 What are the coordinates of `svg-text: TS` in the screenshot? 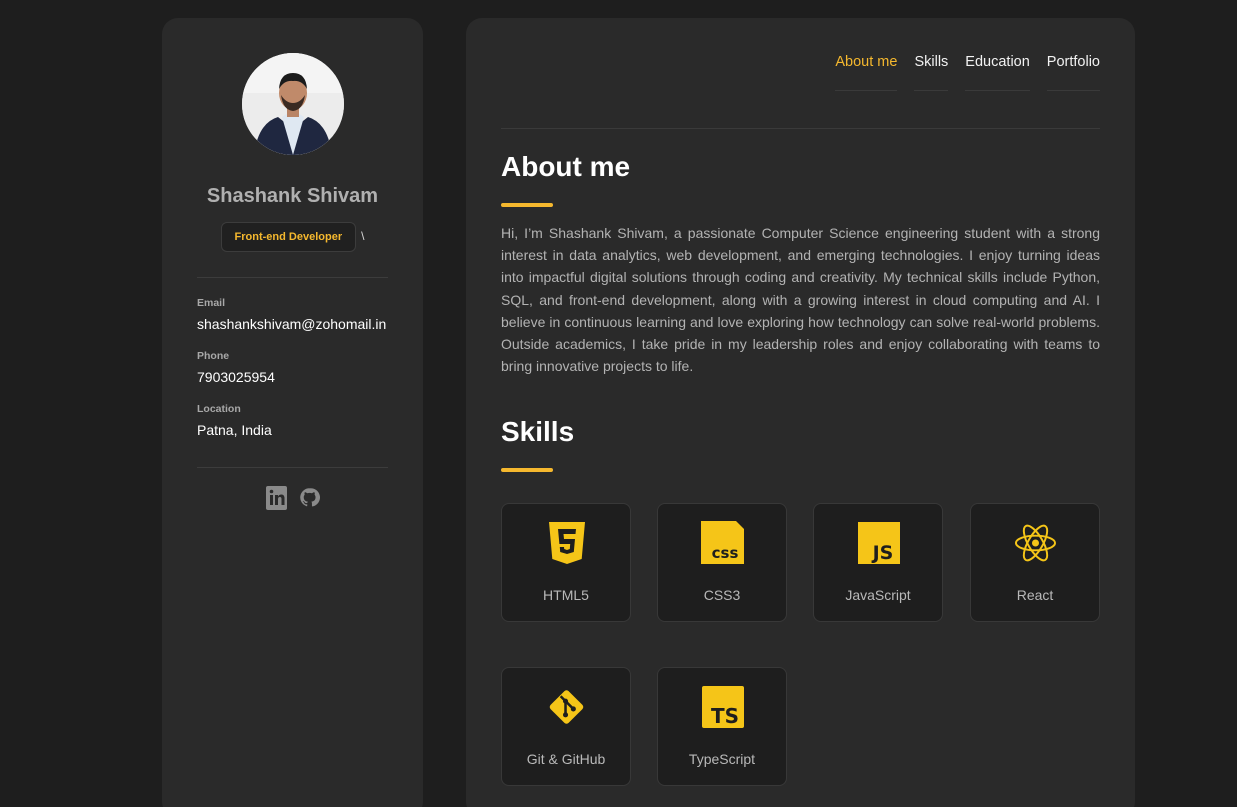 It's located at (724, 716).